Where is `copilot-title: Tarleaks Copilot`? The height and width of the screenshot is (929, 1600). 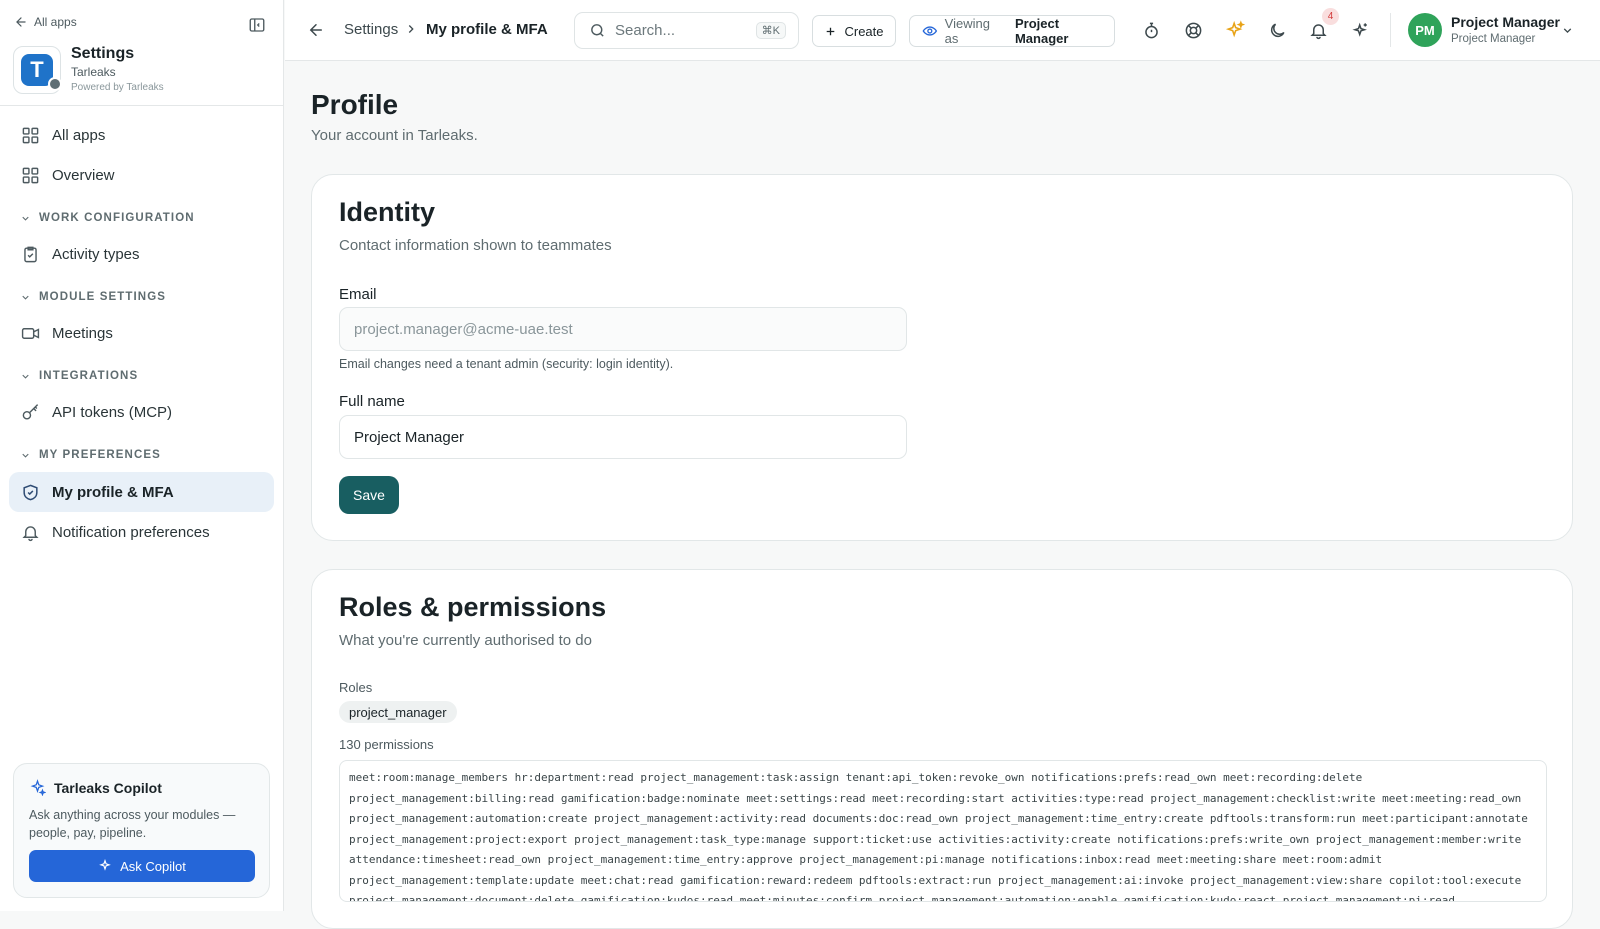 copilot-title: Tarleaks Copilot is located at coordinates (108, 787).